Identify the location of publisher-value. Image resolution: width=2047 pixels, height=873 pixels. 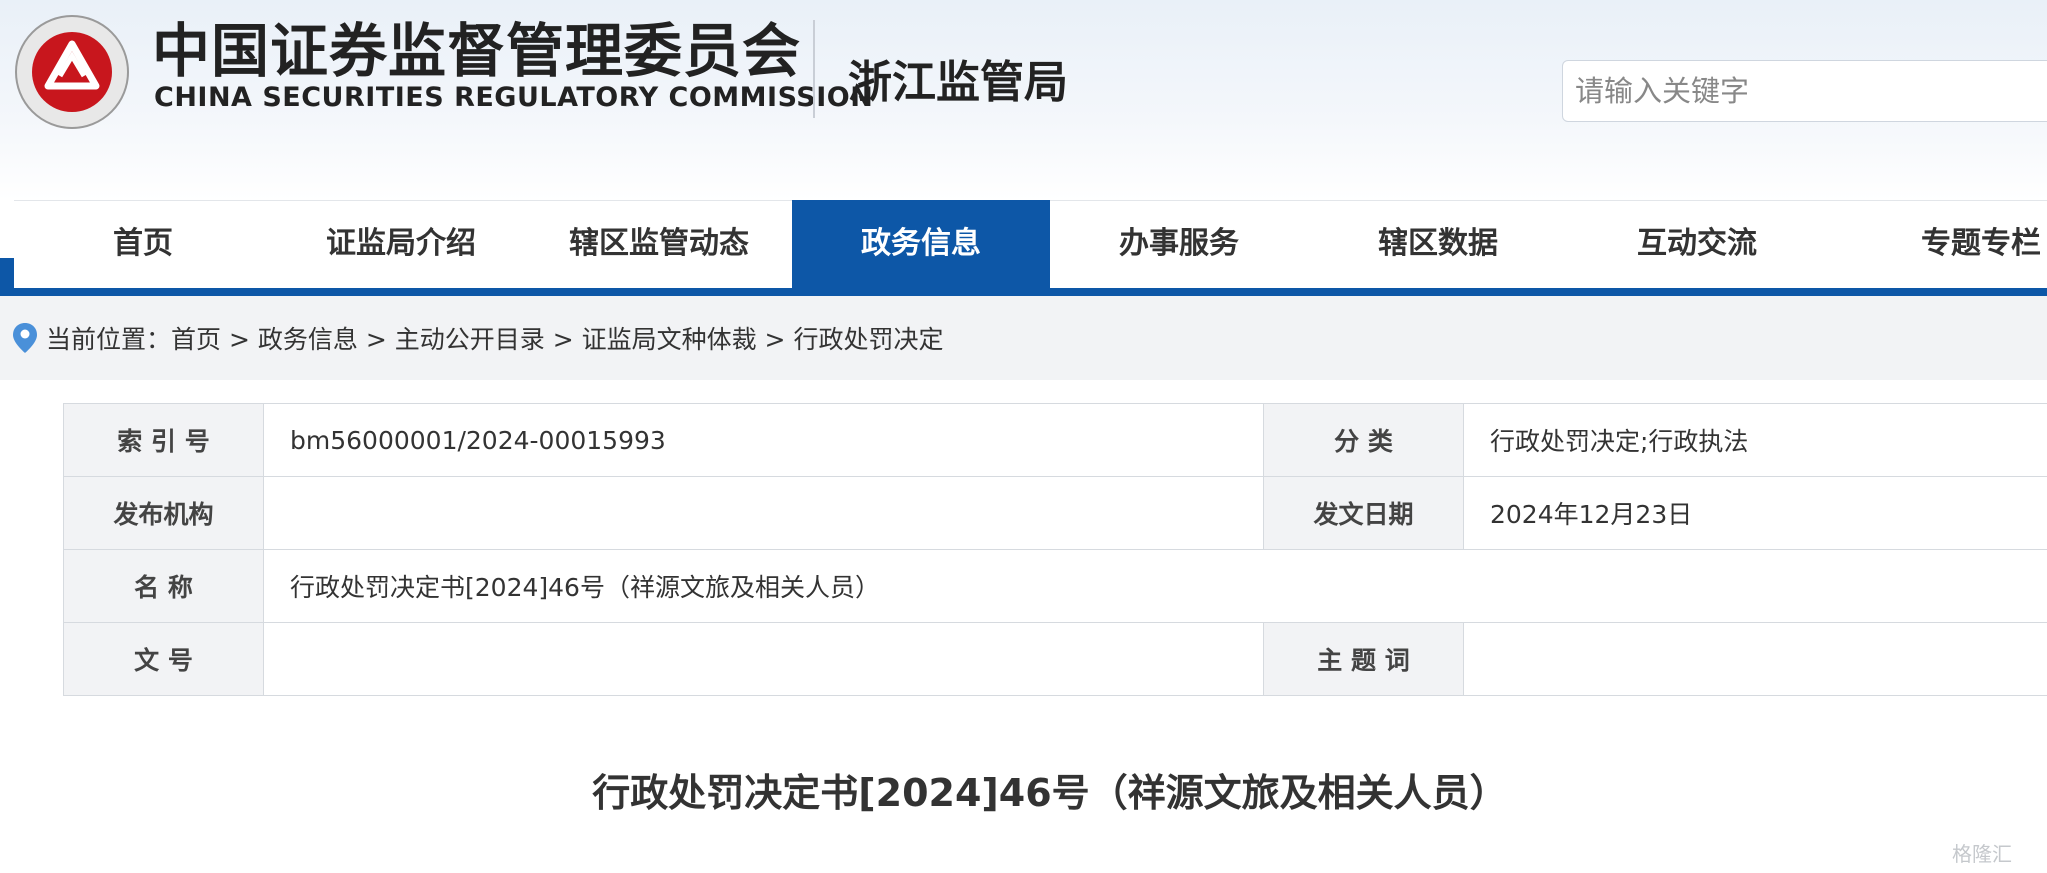
(763, 513).